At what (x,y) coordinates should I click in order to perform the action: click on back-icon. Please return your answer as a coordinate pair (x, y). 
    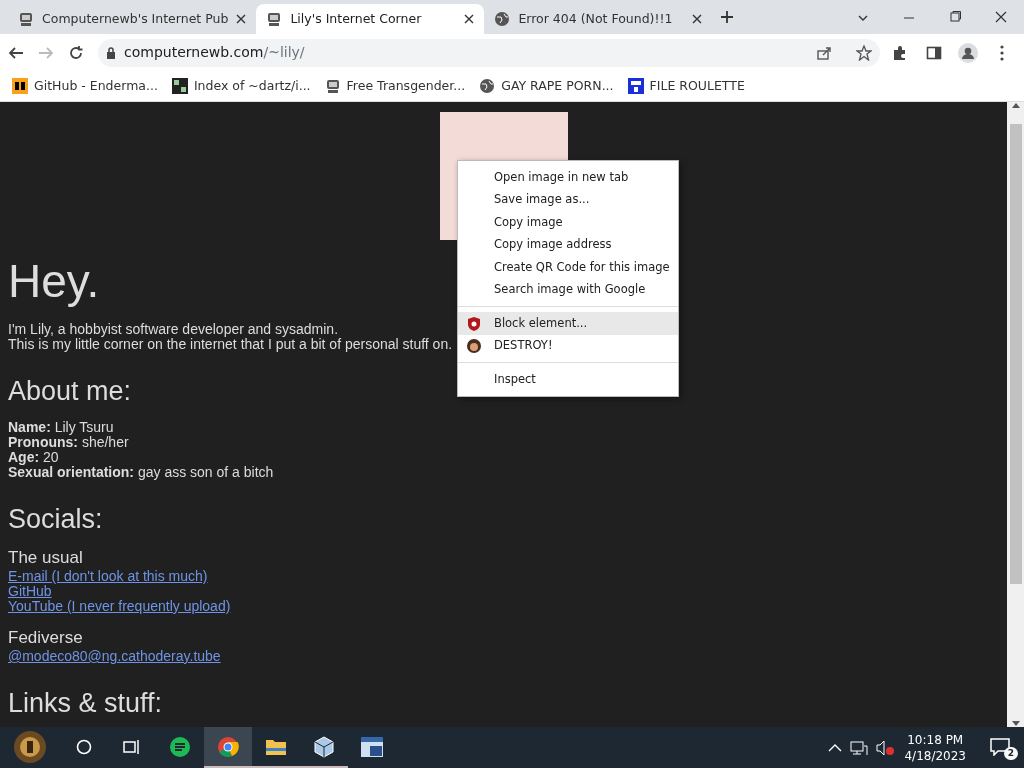
    Looking at the image, I should click on (16, 52).